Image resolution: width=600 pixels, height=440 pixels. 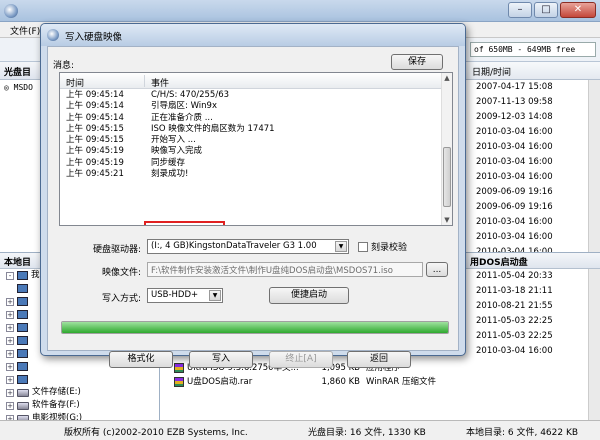 I want to click on dialog-title-bar: 写入硬盘映像, so click(x=253, y=35).